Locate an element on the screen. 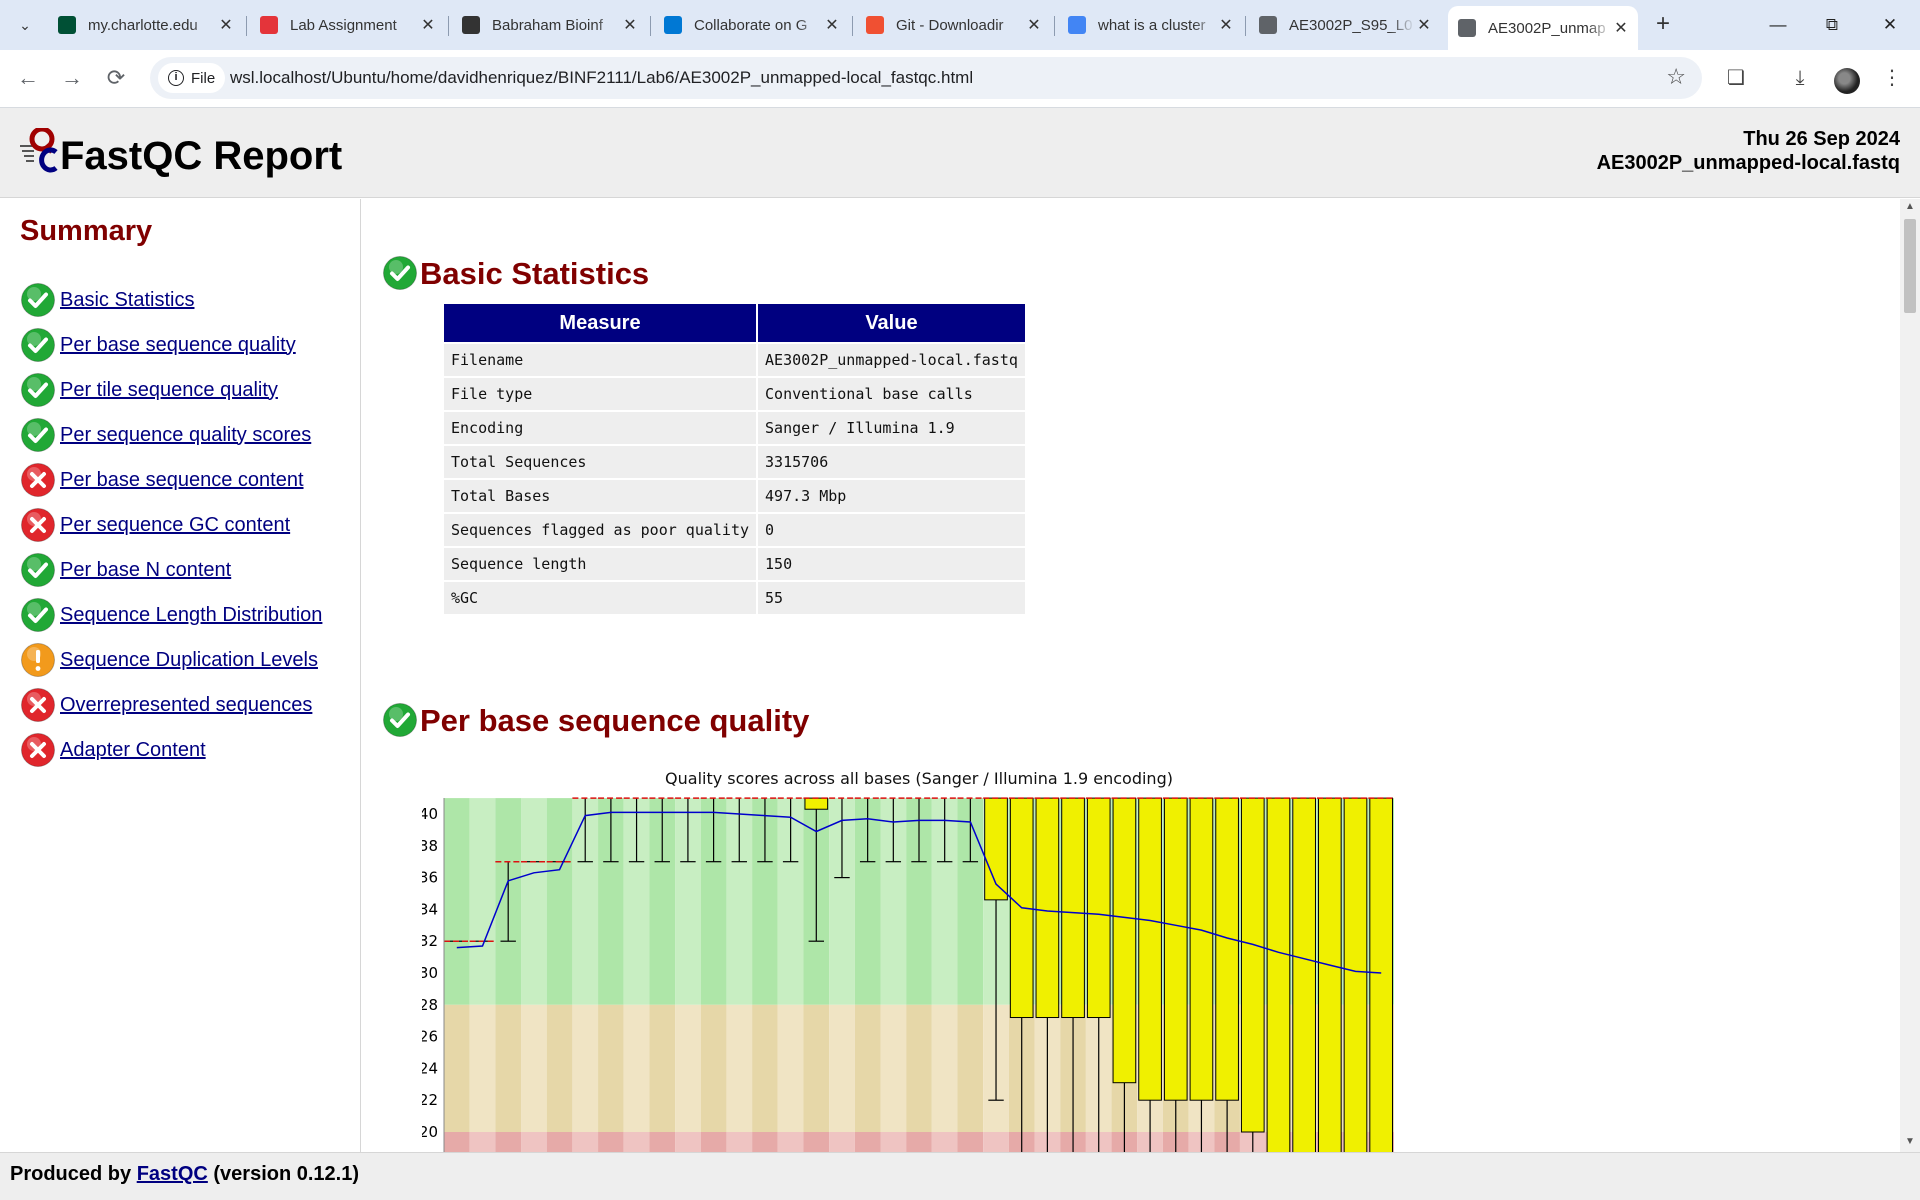 Image resolution: width=1920 pixels, height=1200 pixels. tab-label: what is a cluster is located at coordinates (1152, 25).